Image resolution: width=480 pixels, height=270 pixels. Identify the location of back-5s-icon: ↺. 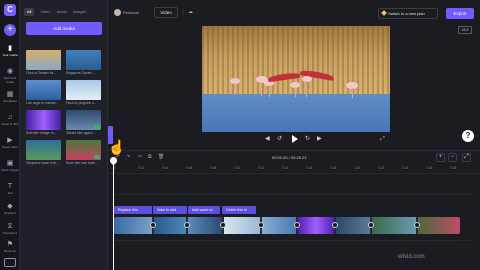
(279, 139).